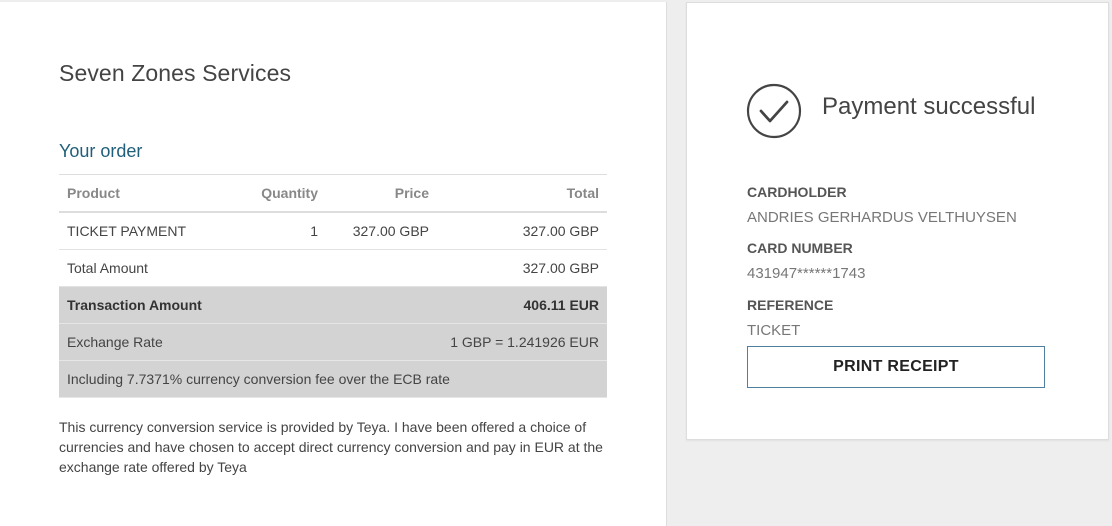  What do you see at coordinates (175, 73) in the screenshot?
I see `merchant-name: Seven Zones Services` at bounding box center [175, 73].